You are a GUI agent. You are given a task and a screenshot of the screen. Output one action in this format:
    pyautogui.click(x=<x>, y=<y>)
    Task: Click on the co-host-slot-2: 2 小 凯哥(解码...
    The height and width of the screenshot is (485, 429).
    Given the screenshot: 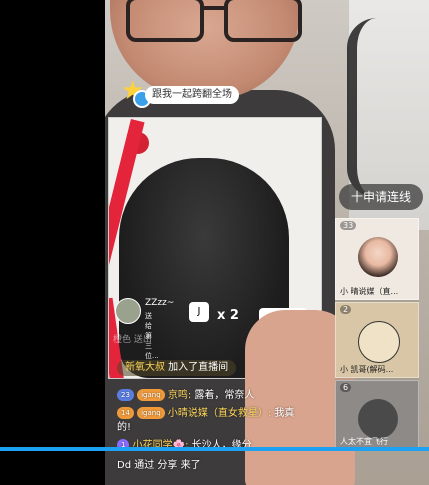 What is the action you would take?
    pyautogui.click(x=377, y=340)
    